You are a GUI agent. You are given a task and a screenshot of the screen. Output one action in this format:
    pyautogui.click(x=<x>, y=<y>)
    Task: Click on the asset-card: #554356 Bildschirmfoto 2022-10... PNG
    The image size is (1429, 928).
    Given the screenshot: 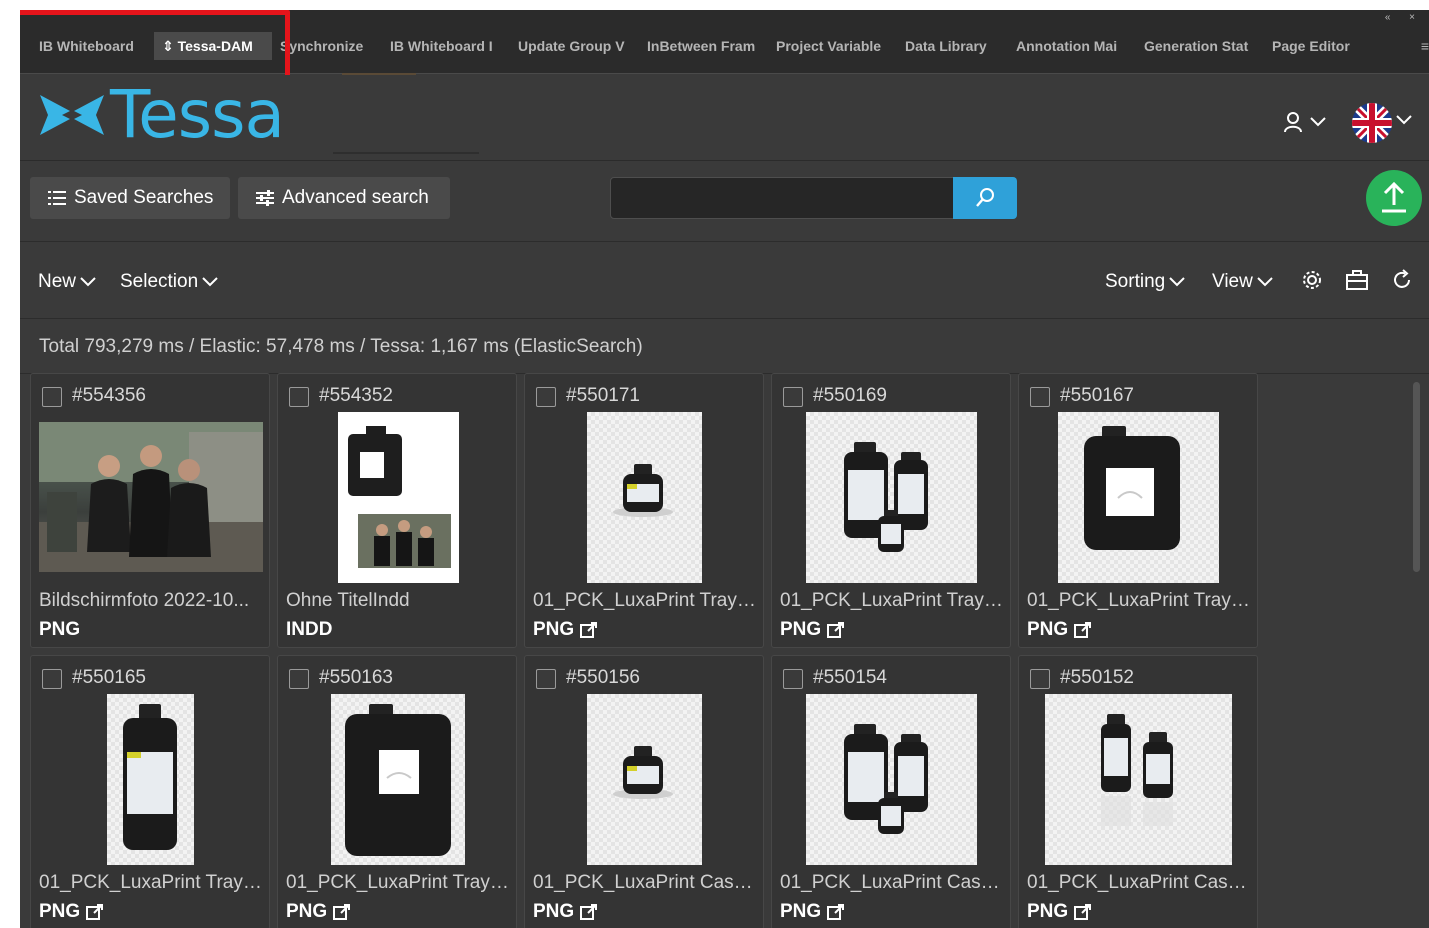 What is the action you would take?
    pyautogui.click(x=150, y=510)
    